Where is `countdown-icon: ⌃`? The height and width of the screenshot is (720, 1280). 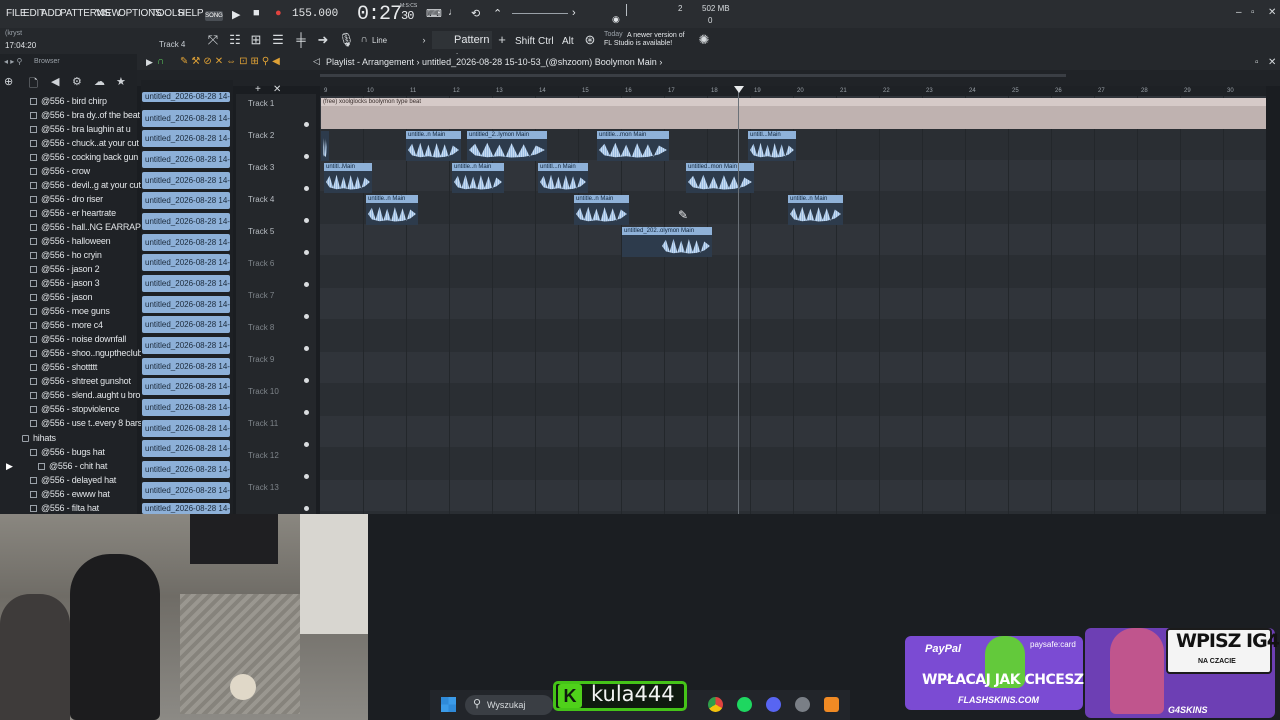
countdown-icon: ⌃ is located at coordinates (497, 13).